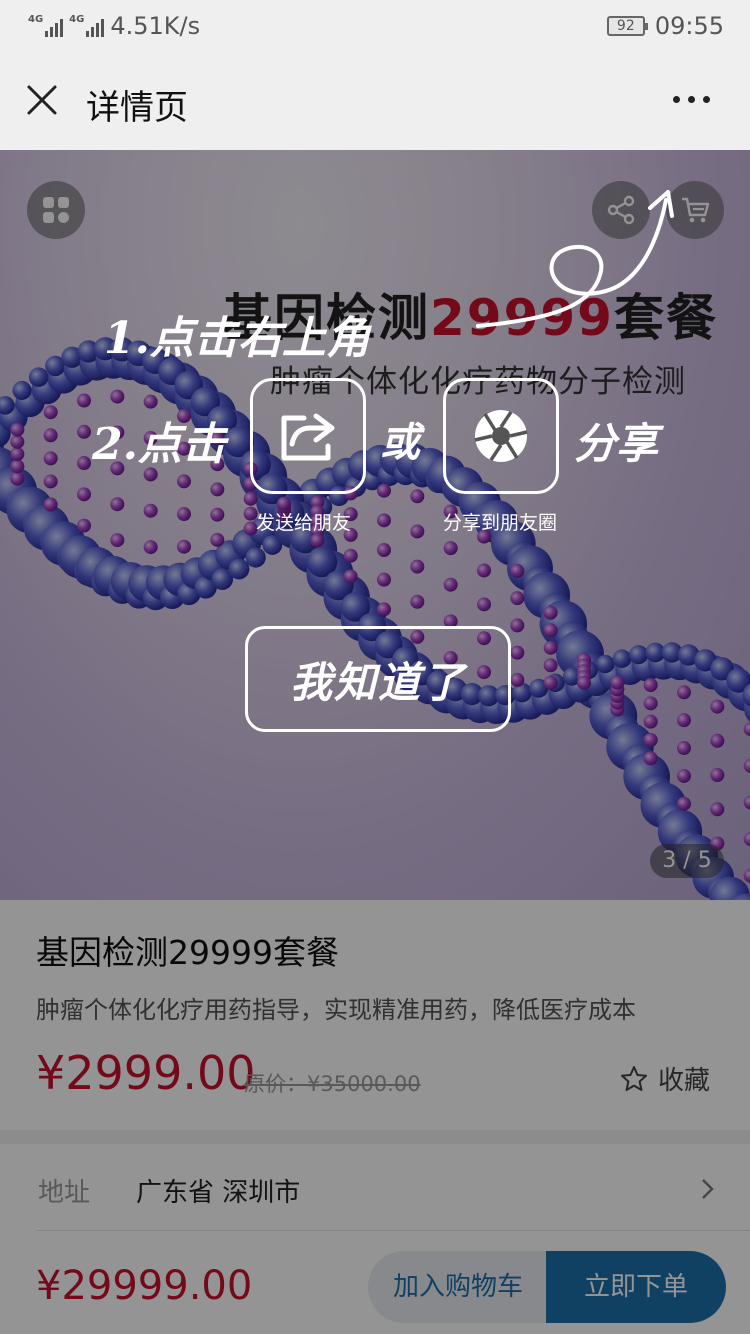 The height and width of the screenshot is (1334, 750). What do you see at coordinates (77, 19) in the screenshot?
I see `network-type-2: 4G` at bounding box center [77, 19].